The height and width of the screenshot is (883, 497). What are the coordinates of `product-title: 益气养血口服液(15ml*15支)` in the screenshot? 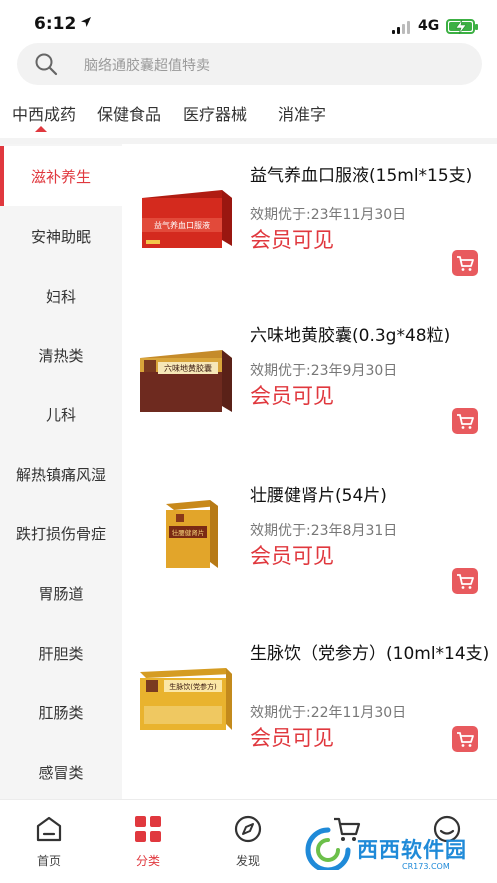 It's located at (370, 176).